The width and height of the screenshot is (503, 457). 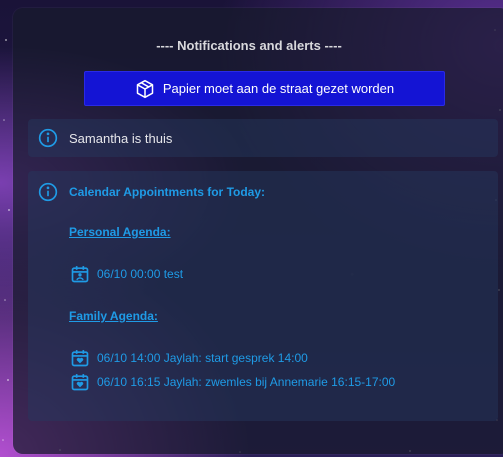 I want to click on calendar-event: 06/10 00:00 test, so click(x=126, y=274).